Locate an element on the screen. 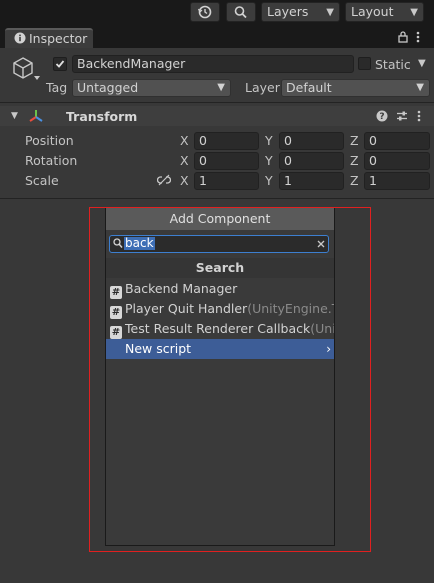  foldout-icon: ▼ is located at coordinates (14, 116).